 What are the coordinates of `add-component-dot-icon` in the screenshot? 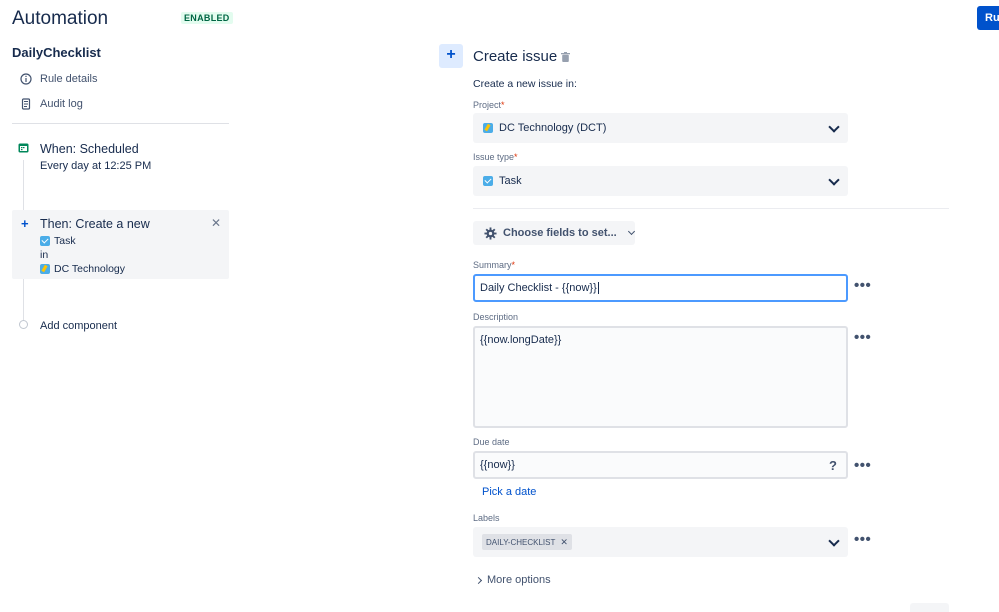 It's located at (23, 324).